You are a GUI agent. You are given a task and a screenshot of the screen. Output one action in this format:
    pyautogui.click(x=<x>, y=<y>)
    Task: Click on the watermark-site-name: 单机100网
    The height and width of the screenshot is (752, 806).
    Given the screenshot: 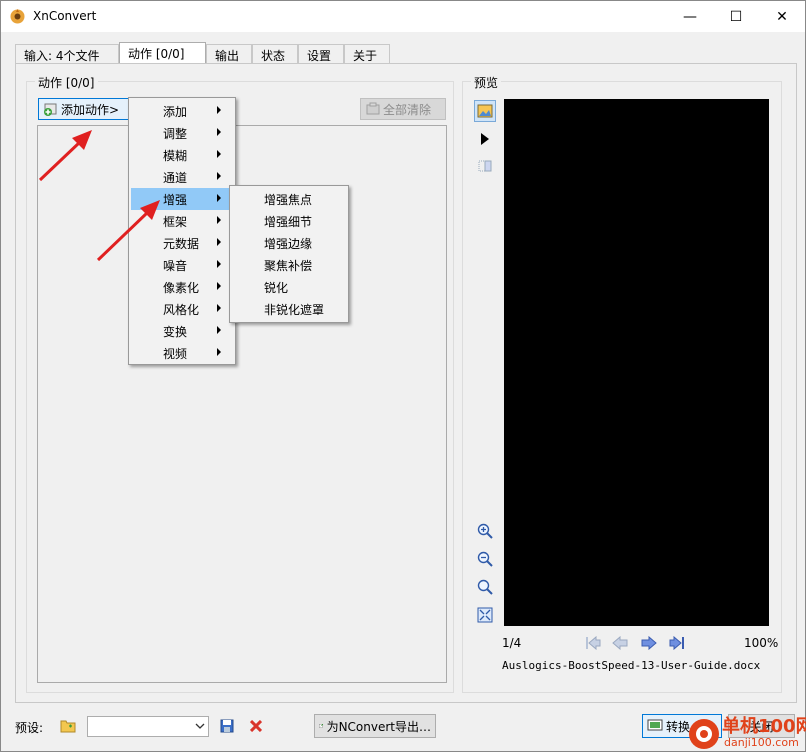 What is the action you would take?
    pyautogui.click(x=764, y=726)
    